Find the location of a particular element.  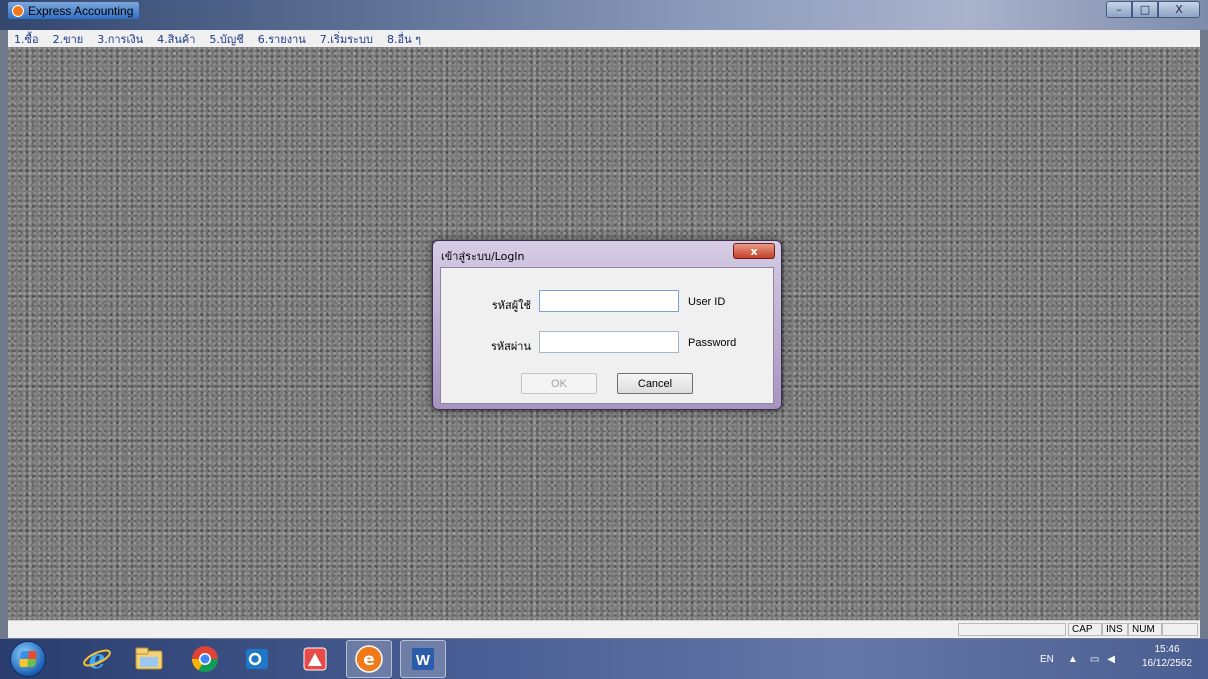

menu-buy: 1.ซื้อ is located at coordinates (27, 39).